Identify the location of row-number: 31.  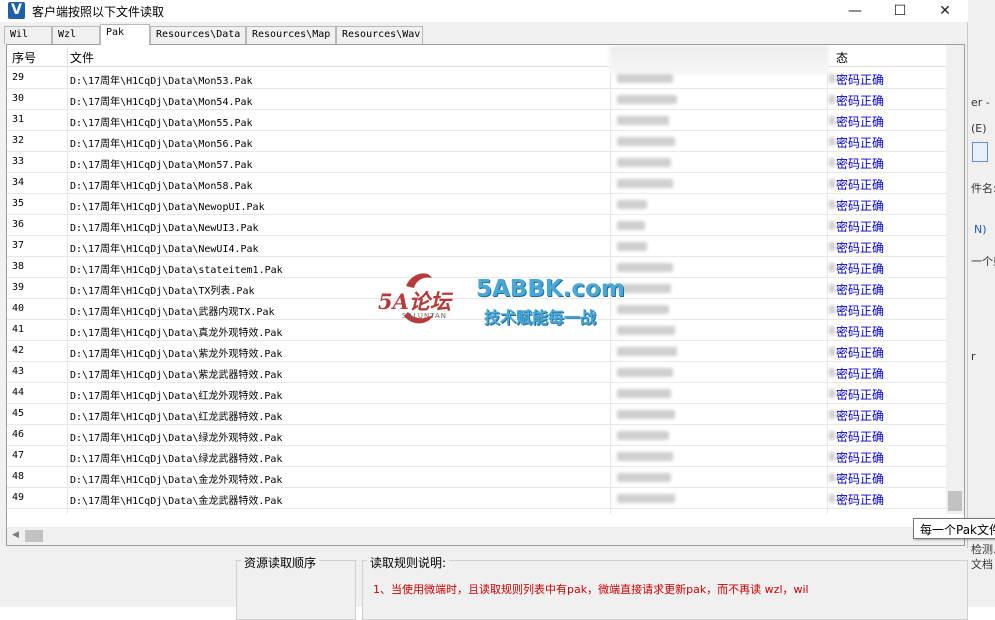
(18, 119).